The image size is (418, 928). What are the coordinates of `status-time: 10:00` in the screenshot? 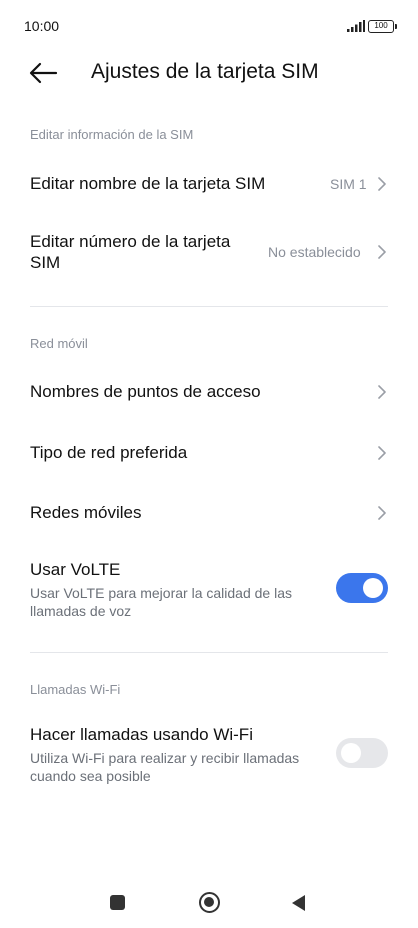 It's located at (42, 26).